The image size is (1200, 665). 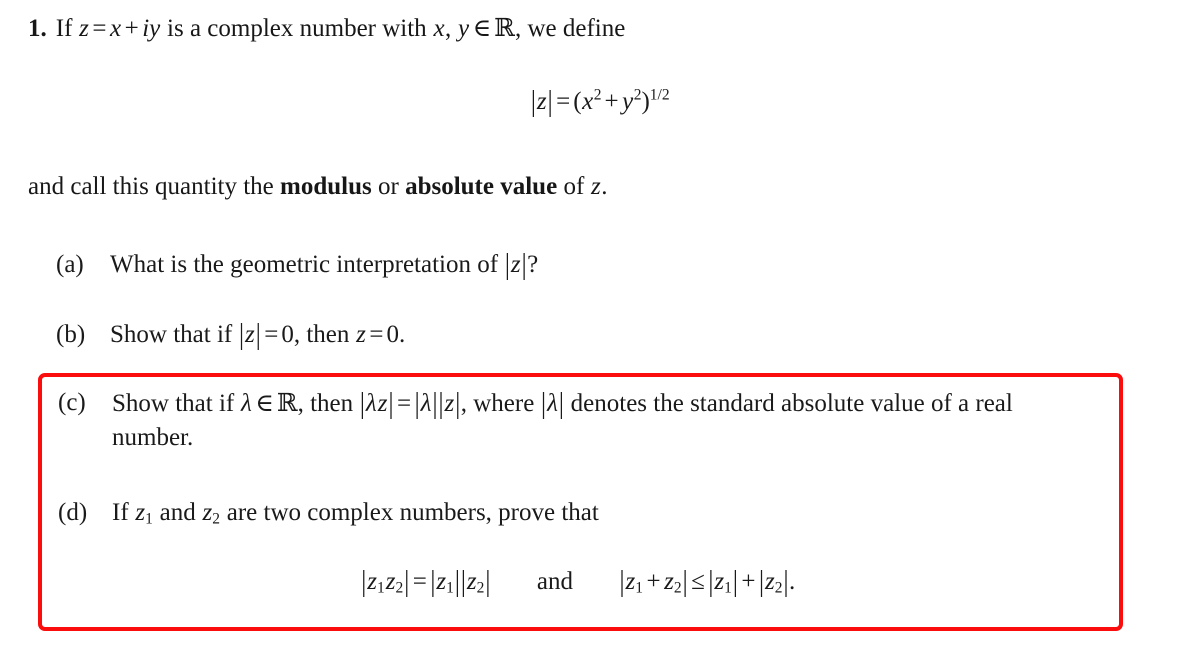 What do you see at coordinates (151, 28) in the screenshot?
I see `math-term-iy: iy` at bounding box center [151, 28].